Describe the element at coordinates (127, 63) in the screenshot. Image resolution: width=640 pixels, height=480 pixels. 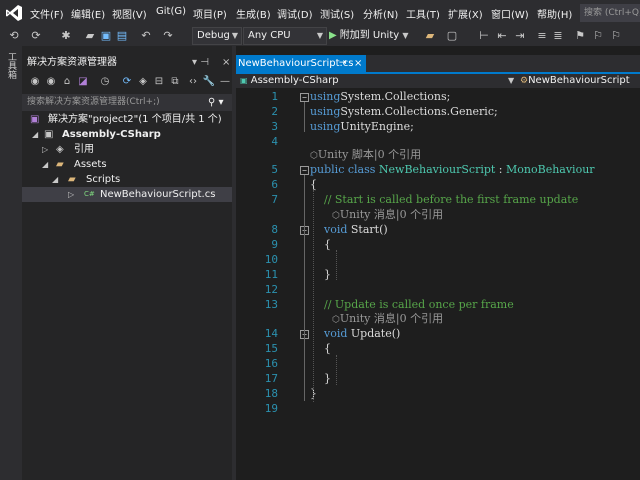
I see `solution-explorer-title-bar: 解决方案资源管理器 ▾ ⊣ ×` at that location.